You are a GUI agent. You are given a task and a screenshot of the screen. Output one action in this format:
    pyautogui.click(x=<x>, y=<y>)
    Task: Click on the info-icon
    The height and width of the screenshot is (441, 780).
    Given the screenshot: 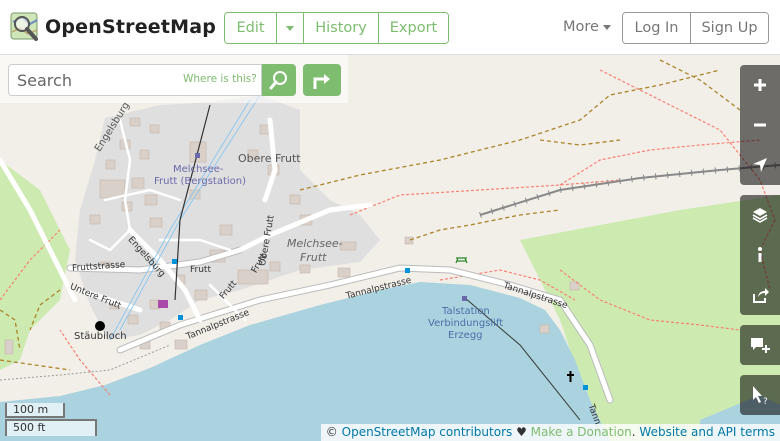 What is the action you would take?
    pyautogui.click(x=760, y=254)
    